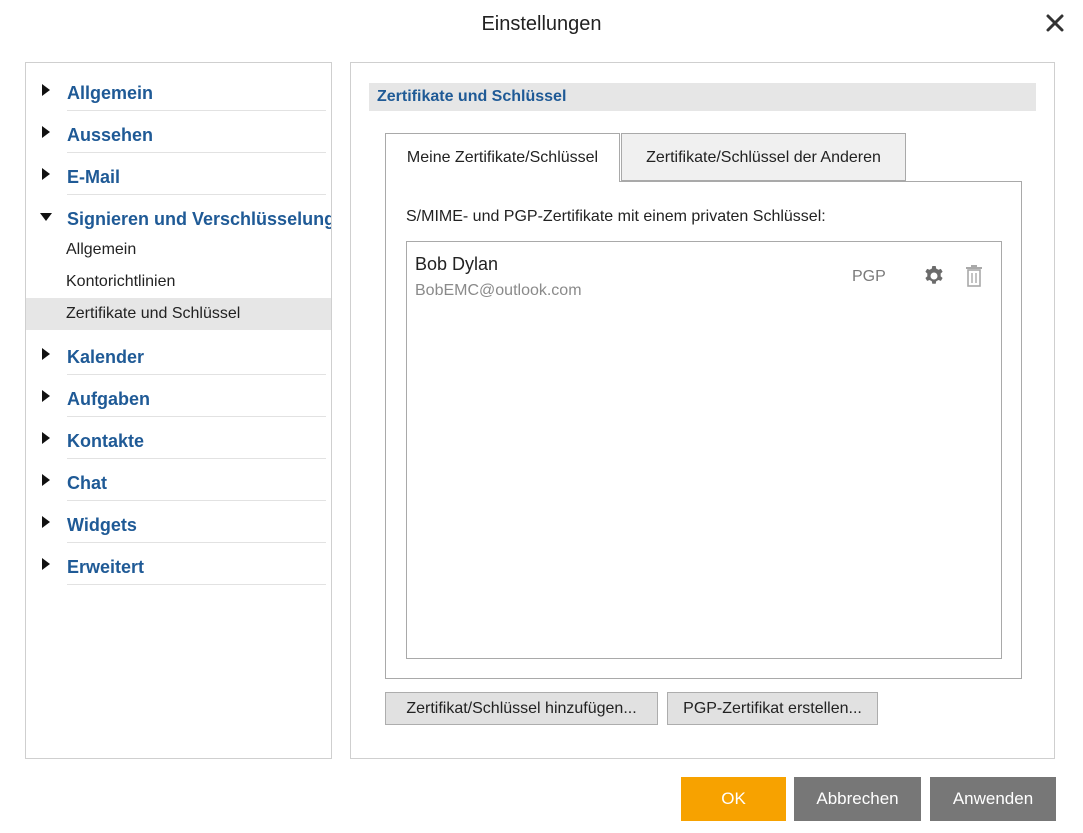  Describe the element at coordinates (121, 281) in the screenshot. I see `sidebar-subitem-label: Kontorichtlinien` at that location.